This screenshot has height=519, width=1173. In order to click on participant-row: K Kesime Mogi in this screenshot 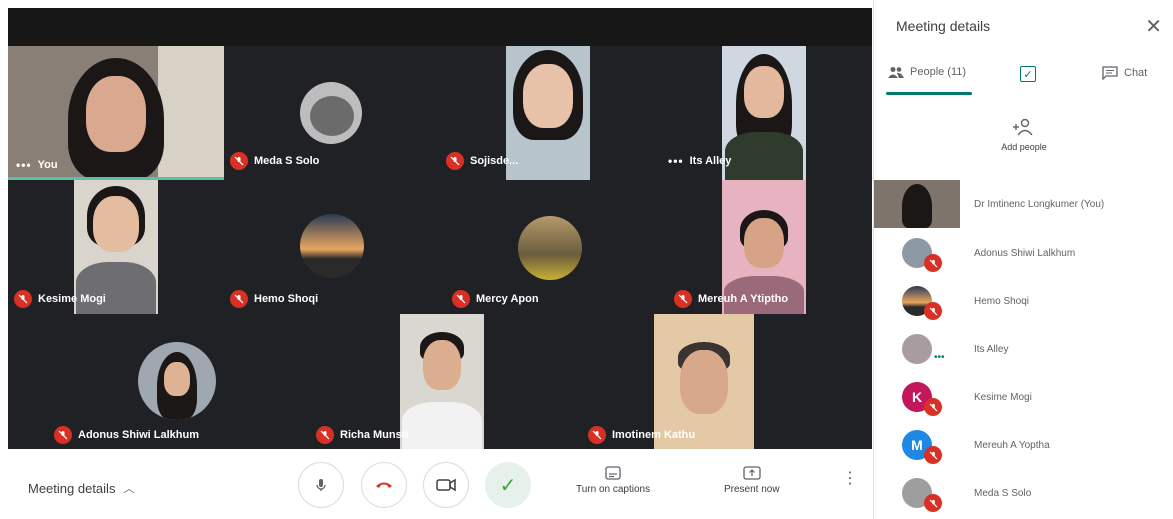, I will do `click(1023, 398)`.